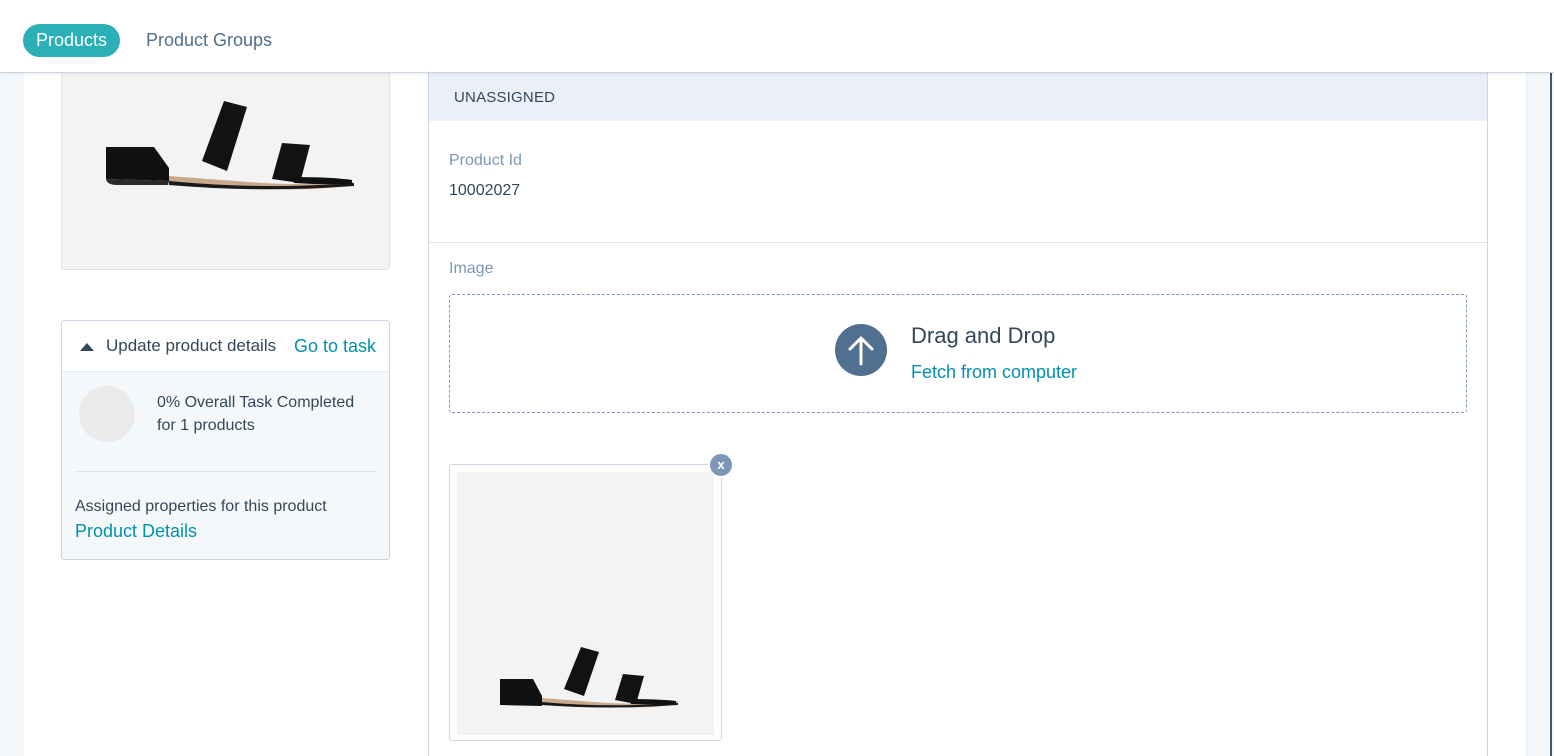  I want to click on image-label: Image, so click(471, 268).